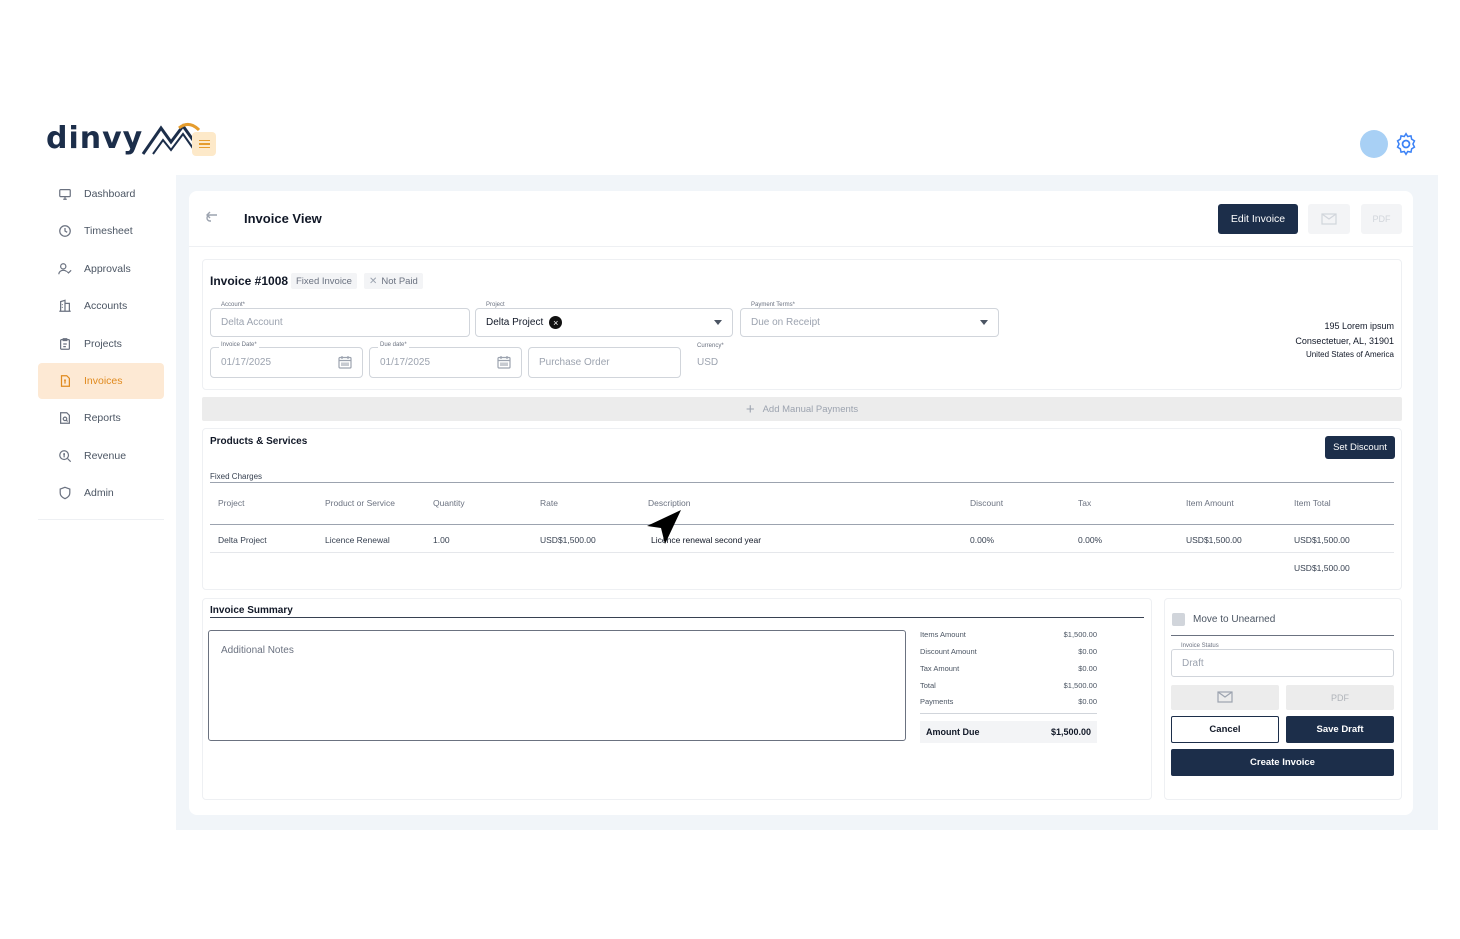 This screenshot has width=1460, height=939. I want to click on column-header: Product or Service, so click(360, 503).